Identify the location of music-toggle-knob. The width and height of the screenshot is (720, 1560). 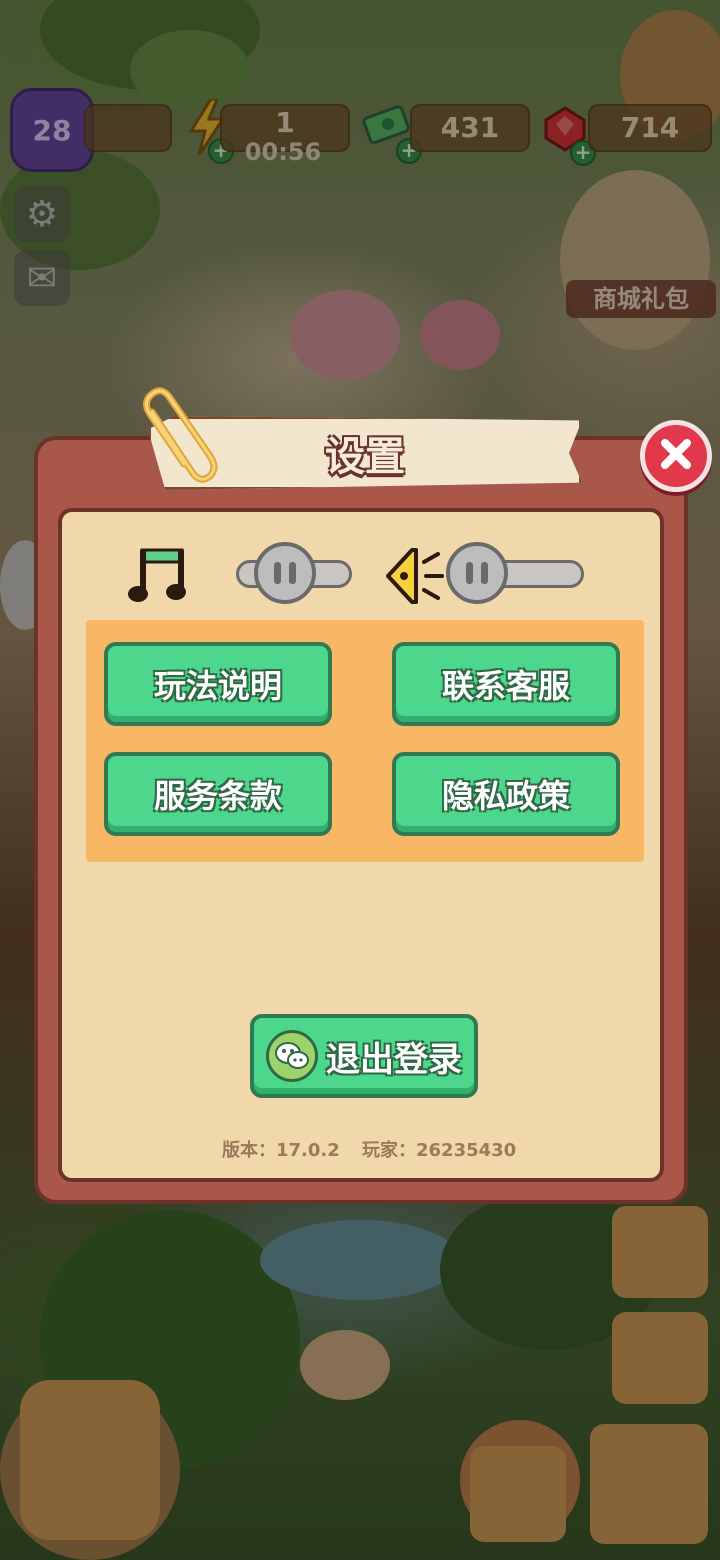
(285, 573).